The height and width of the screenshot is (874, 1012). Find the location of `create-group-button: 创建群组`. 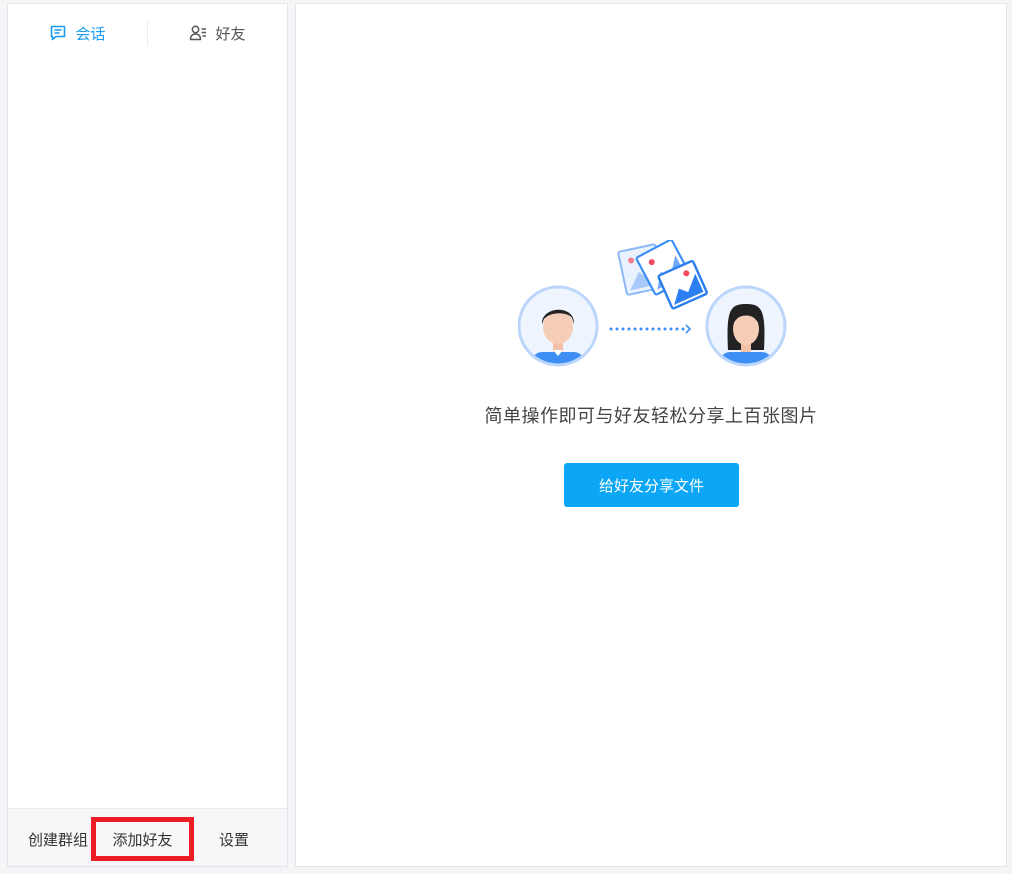

create-group-button: 创建群组 is located at coordinates (58, 839).